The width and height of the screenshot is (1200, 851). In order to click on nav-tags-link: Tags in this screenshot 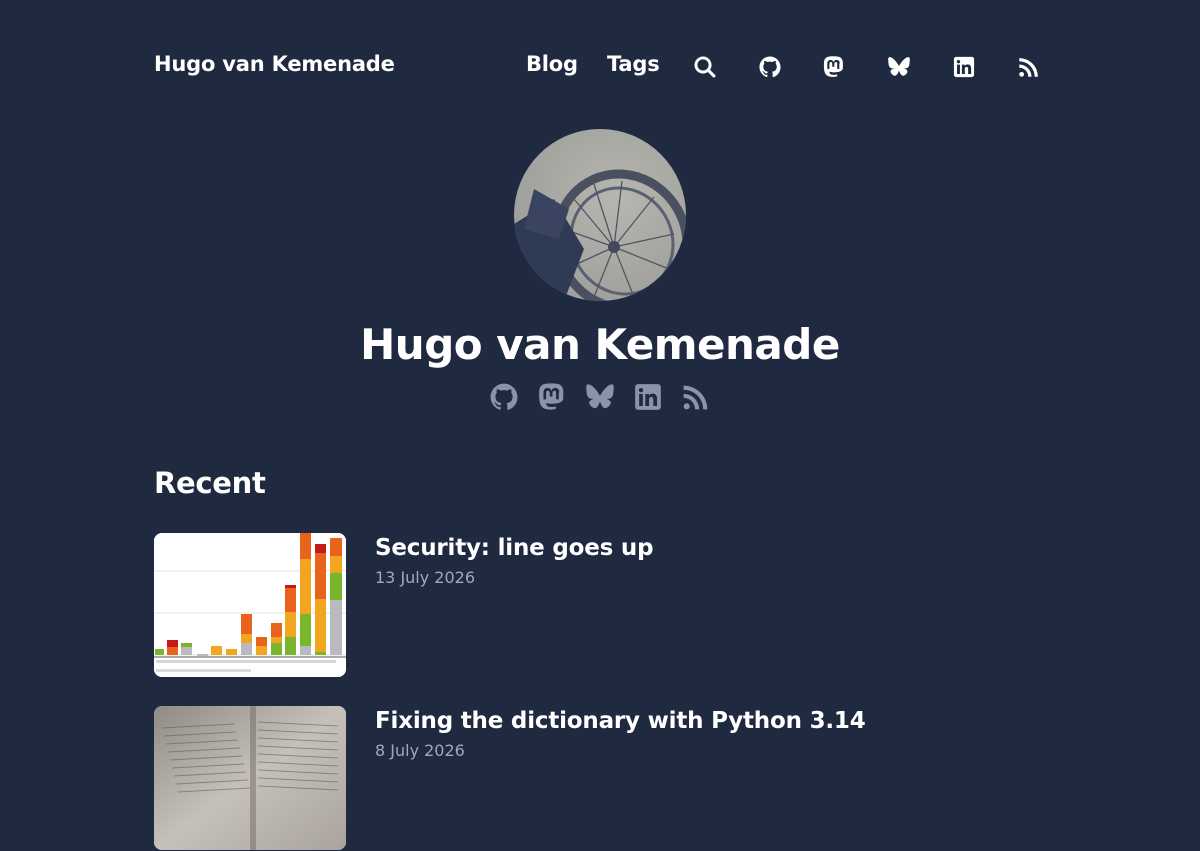, I will do `click(633, 64)`.